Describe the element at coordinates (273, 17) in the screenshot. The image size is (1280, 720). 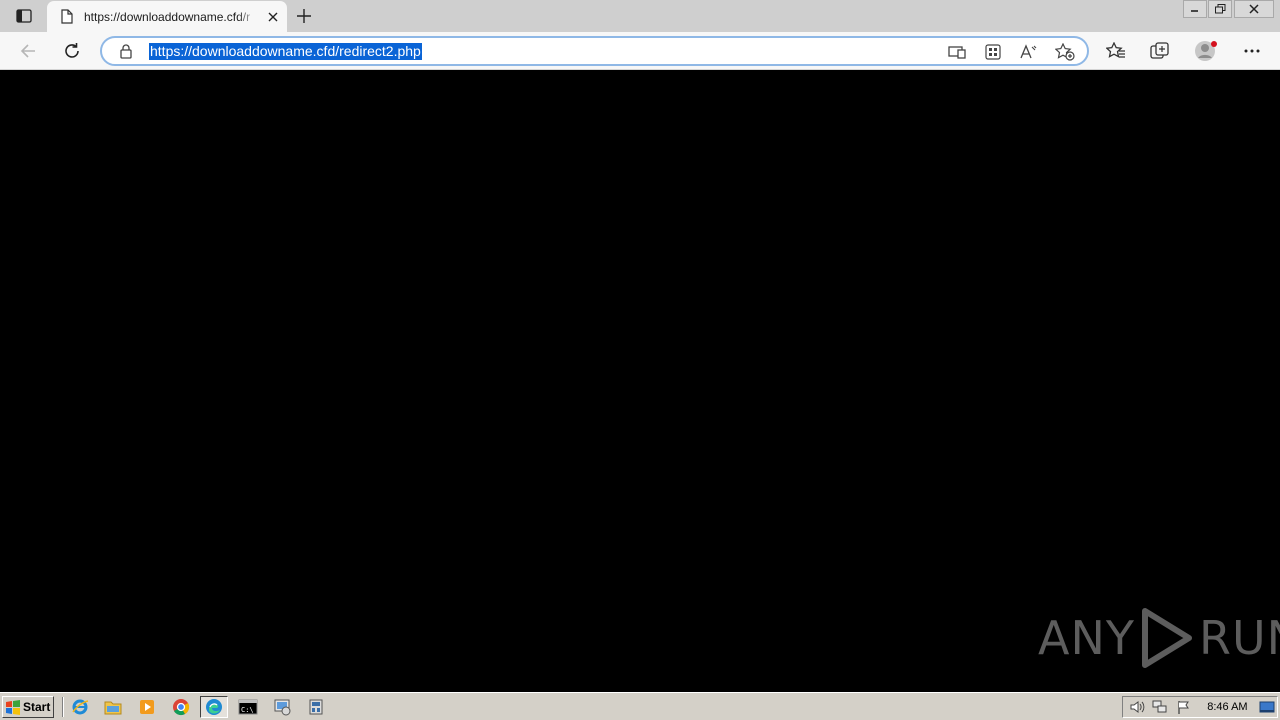
I see `close-tab-icon` at that location.